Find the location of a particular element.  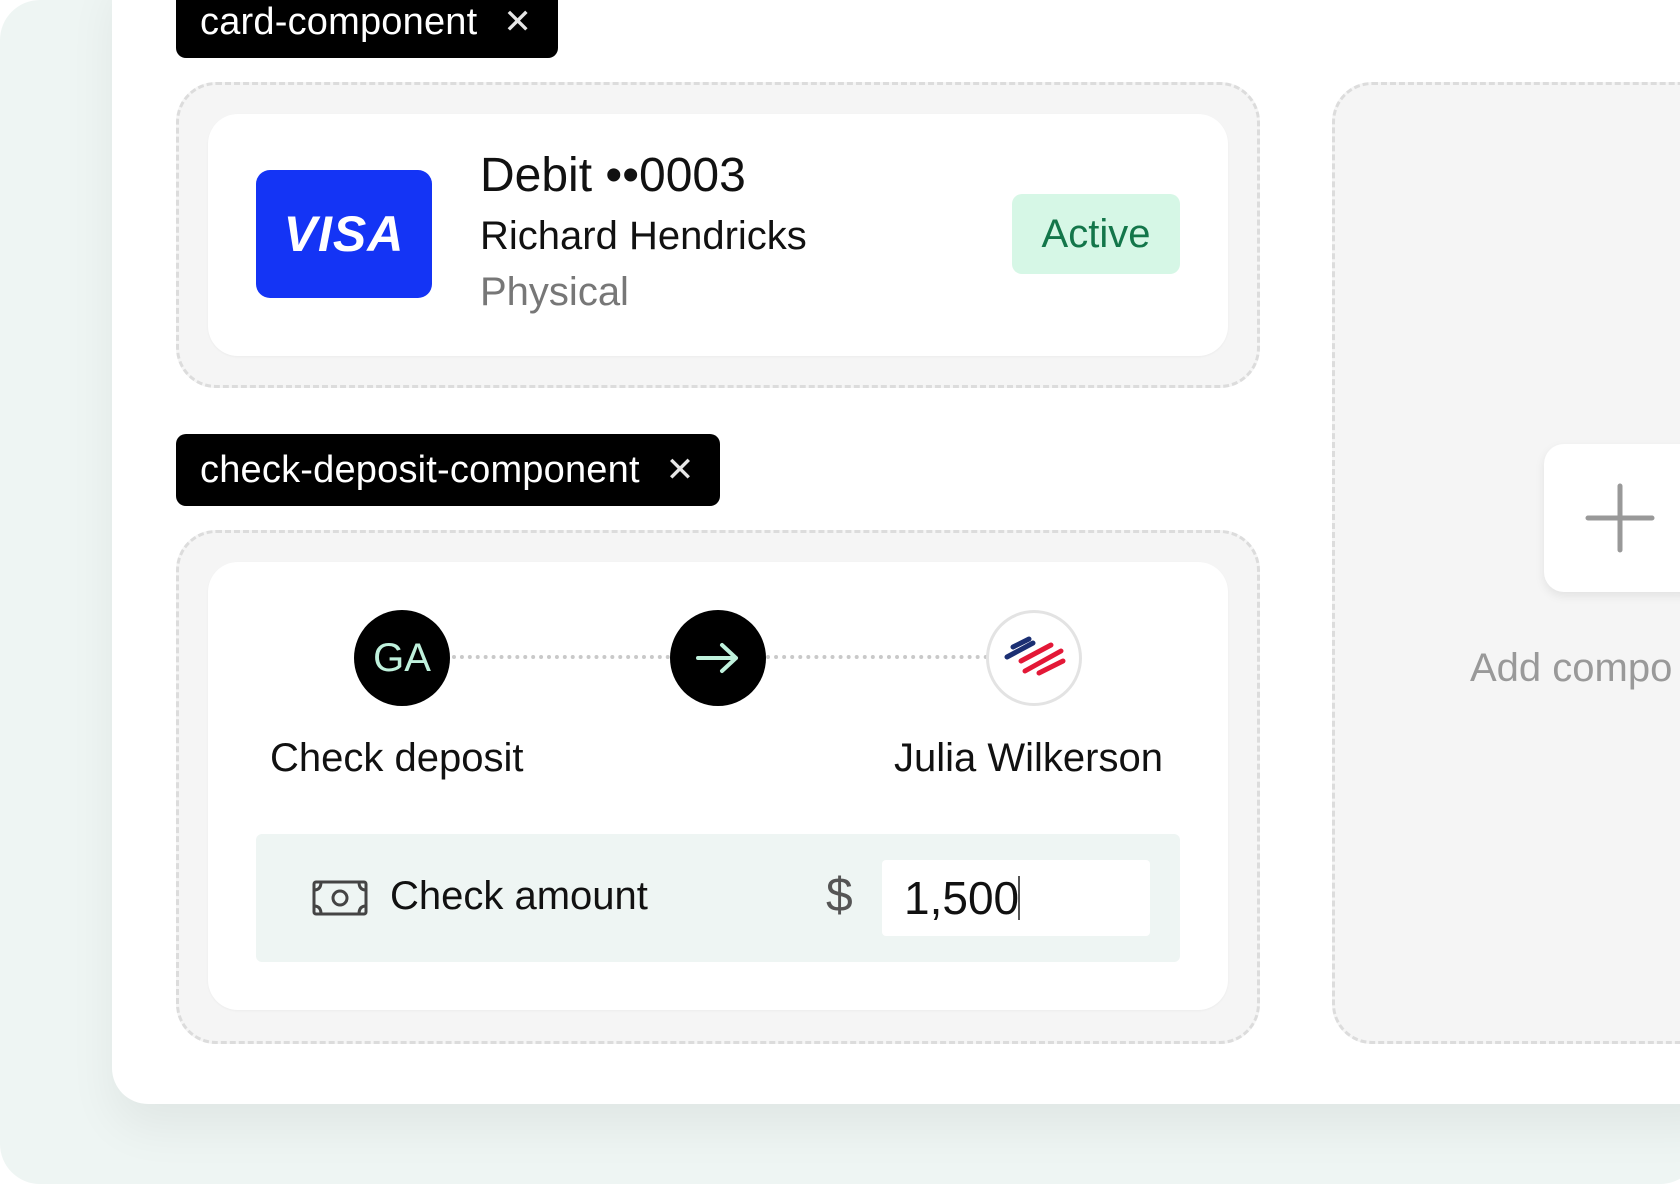

card-type: Physical is located at coordinates (554, 292).